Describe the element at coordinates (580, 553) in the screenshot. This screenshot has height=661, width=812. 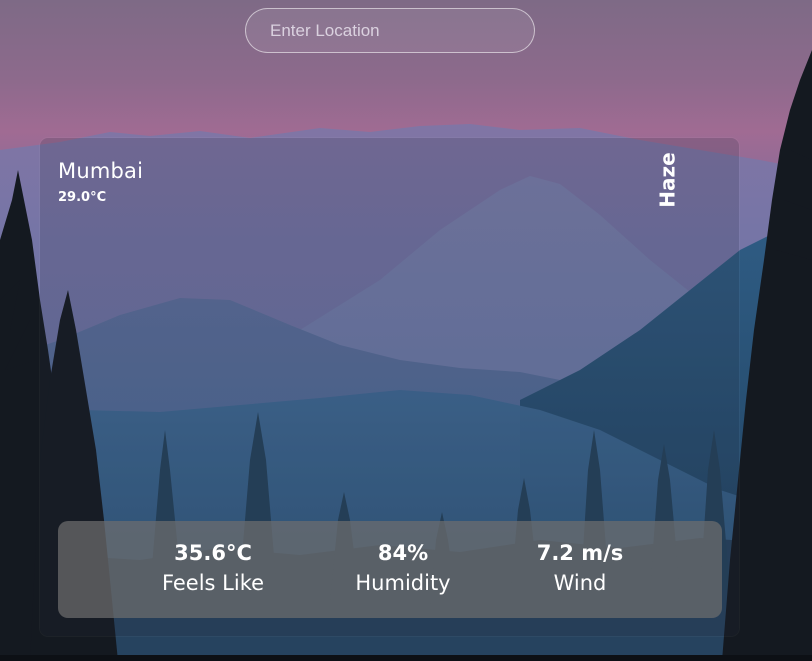
I see `wind-value: 7.2 m/s` at that location.